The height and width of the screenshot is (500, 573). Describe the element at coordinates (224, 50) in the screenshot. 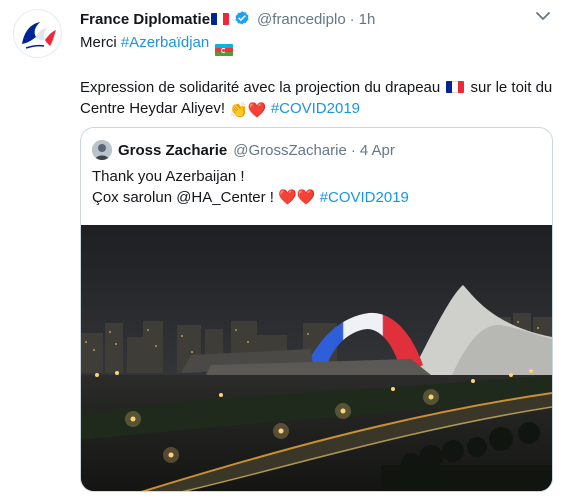

I see `azerbaijan-flag-icon` at that location.